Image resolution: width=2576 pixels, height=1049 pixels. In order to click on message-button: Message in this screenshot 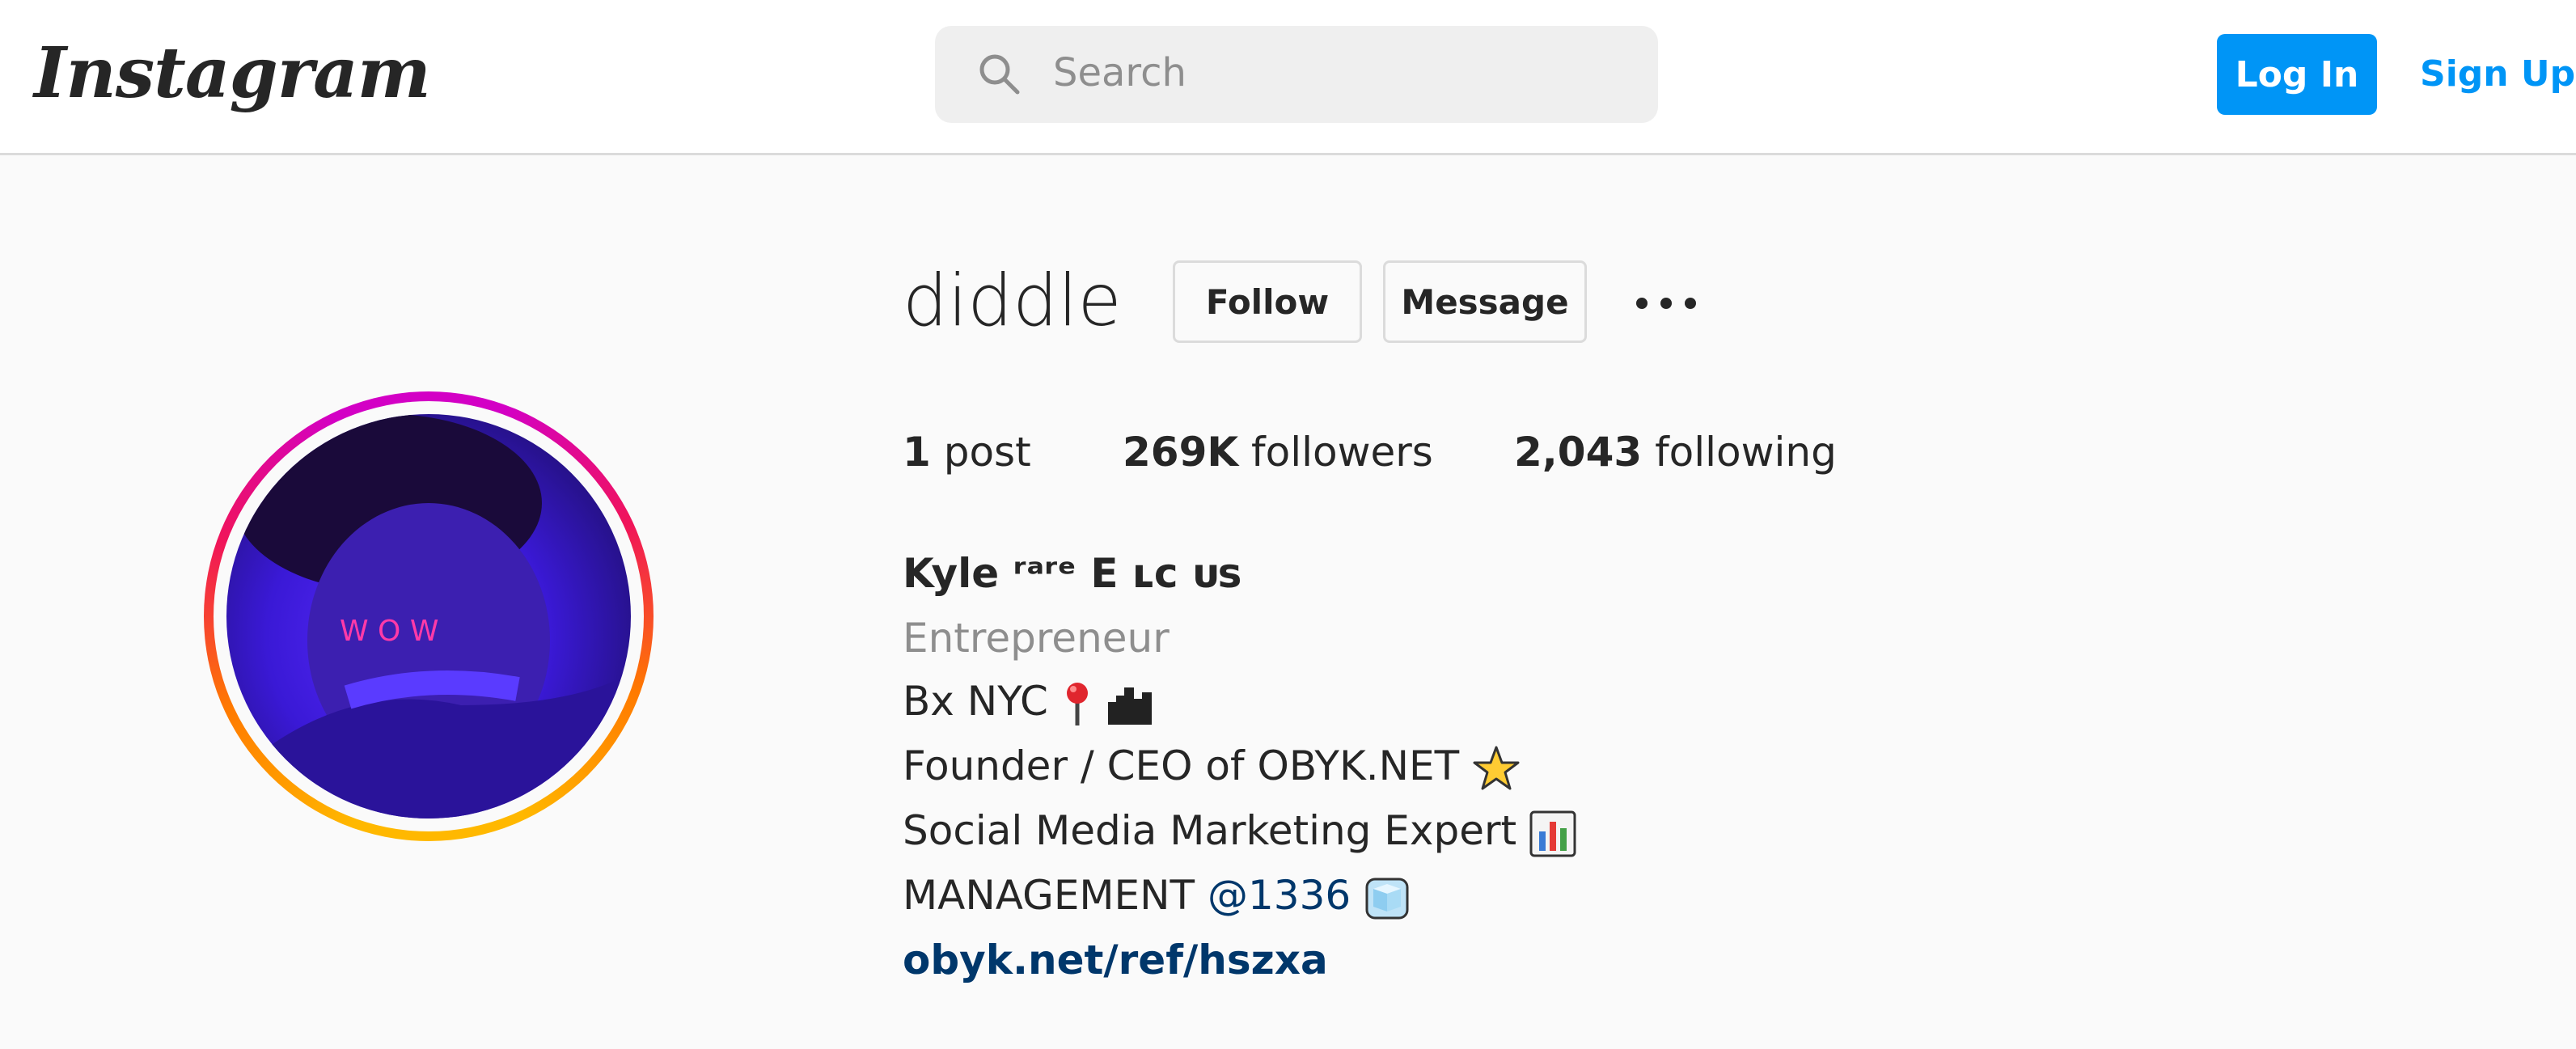, I will do `click(1485, 301)`.